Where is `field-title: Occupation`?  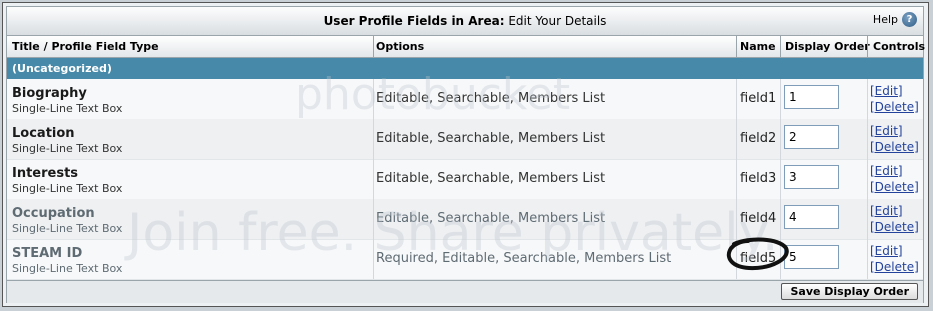
field-title: Occupation is located at coordinates (53, 213).